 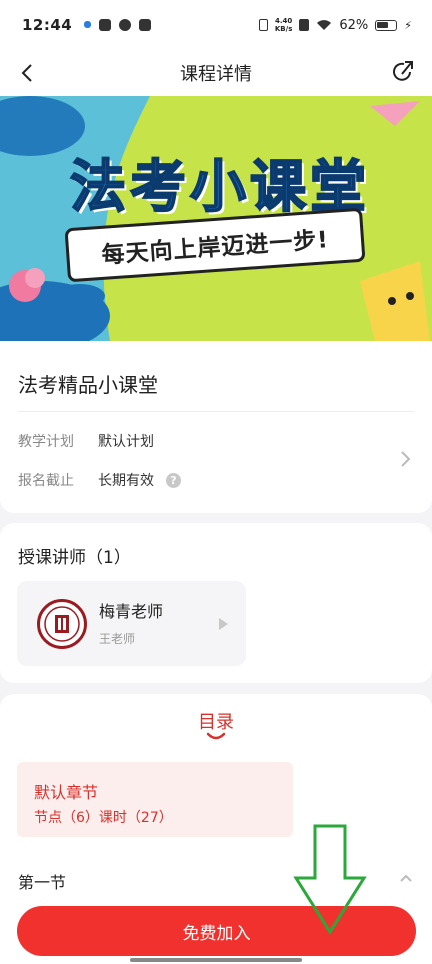 I want to click on page-title: 课程详情, so click(x=216, y=74).